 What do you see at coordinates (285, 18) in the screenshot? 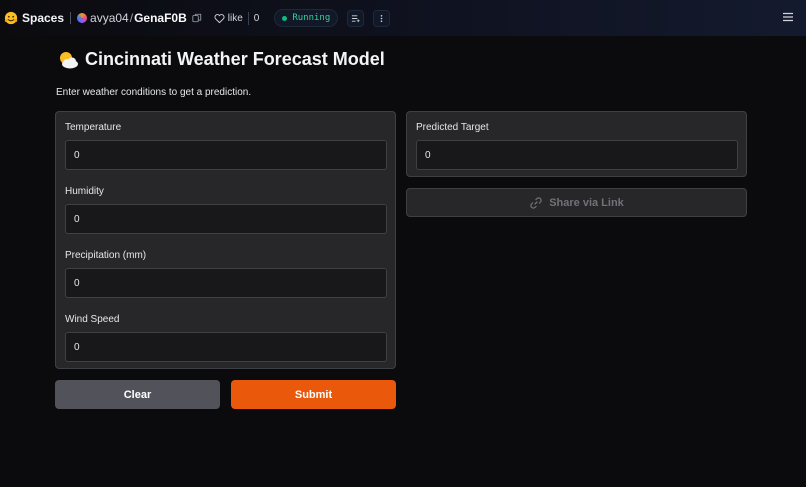
I see `status-dot-icon` at bounding box center [285, 18].